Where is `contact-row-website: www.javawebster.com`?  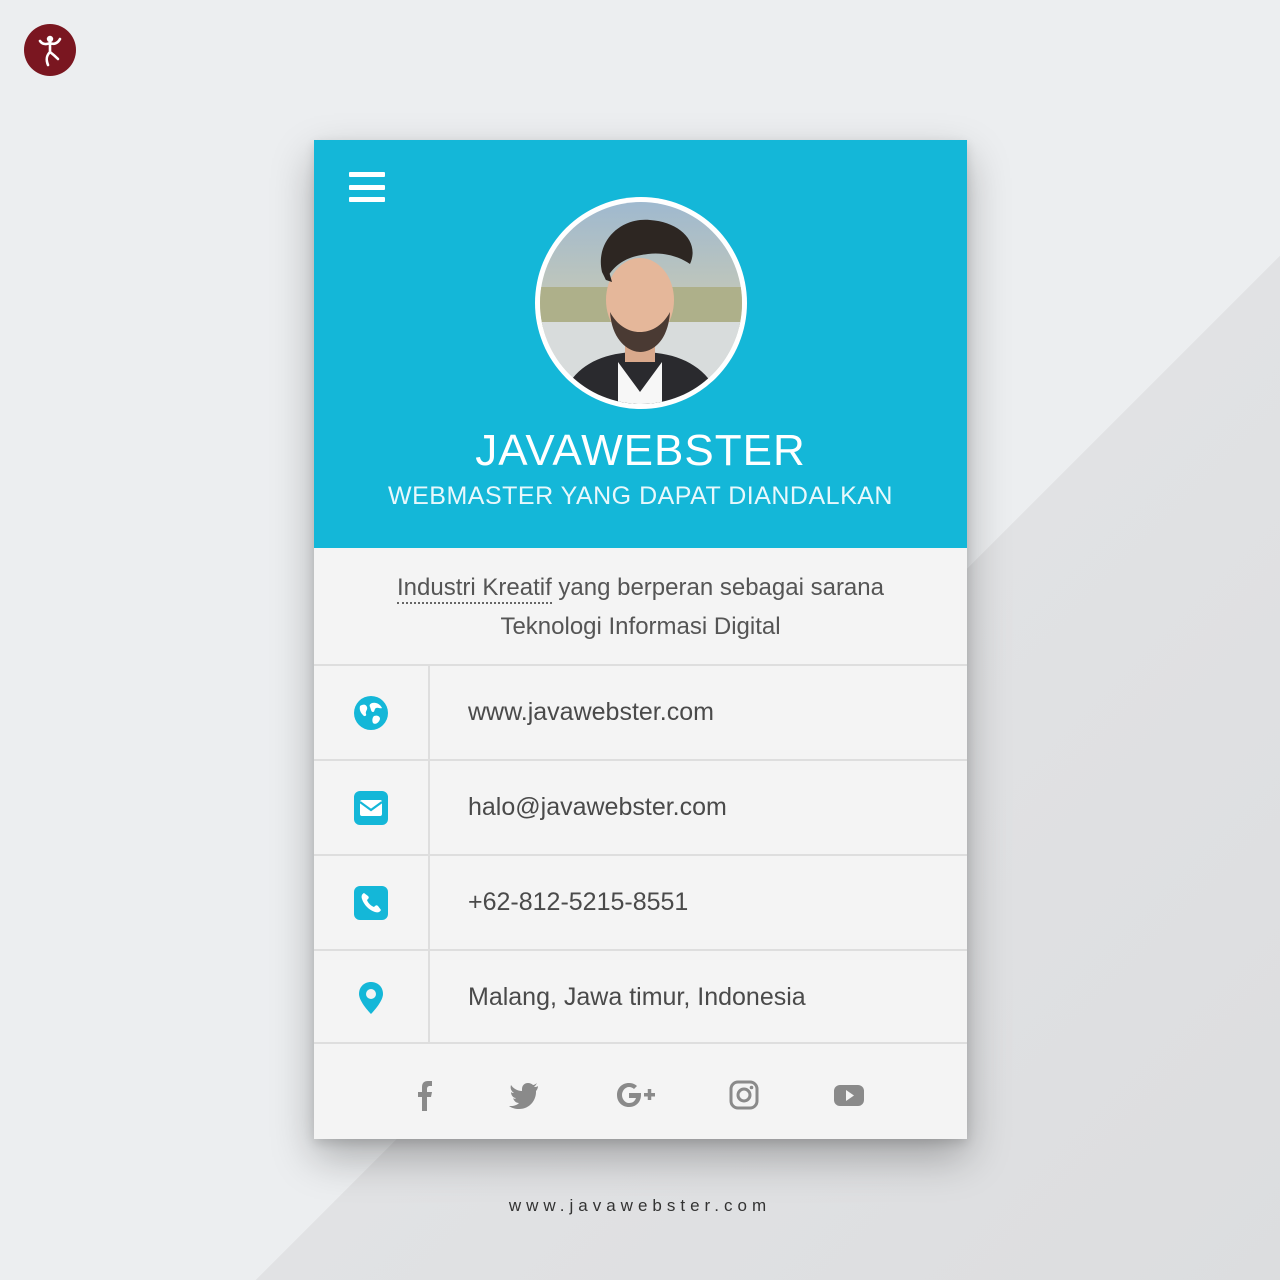
contact-row-website: www.javawebster.com is located at coordinates (640, 711).